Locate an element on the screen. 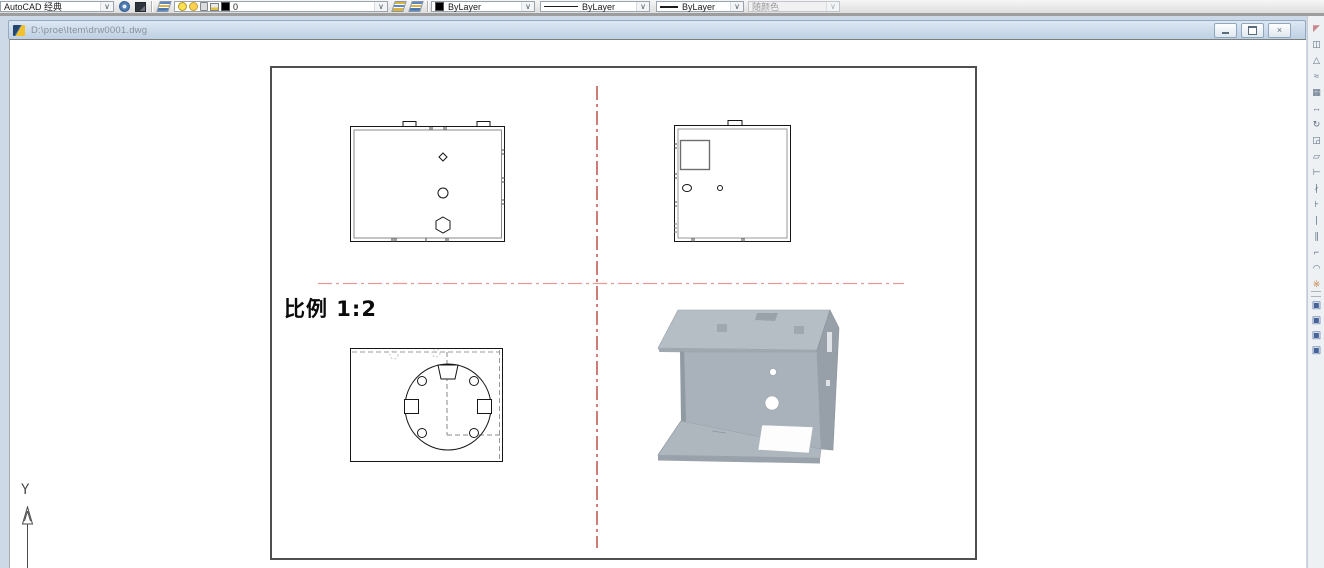  minimize-button is located at coordinates (1225, 30).